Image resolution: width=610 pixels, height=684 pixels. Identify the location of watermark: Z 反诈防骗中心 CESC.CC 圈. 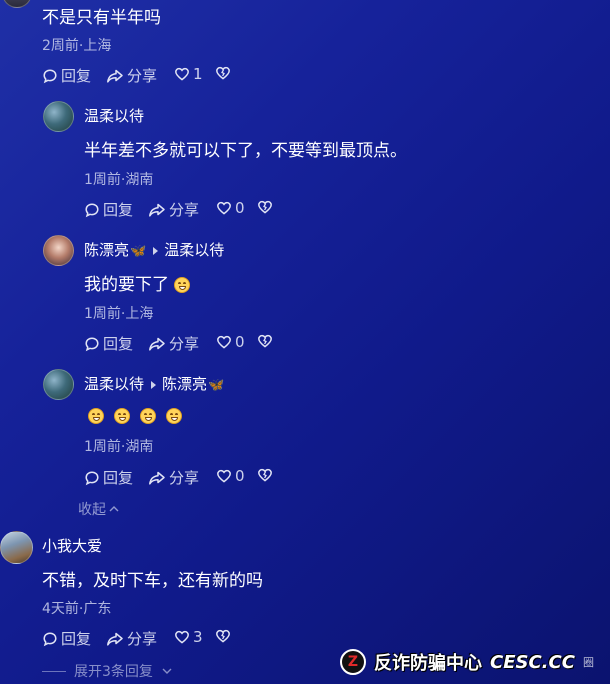
(467, 662).